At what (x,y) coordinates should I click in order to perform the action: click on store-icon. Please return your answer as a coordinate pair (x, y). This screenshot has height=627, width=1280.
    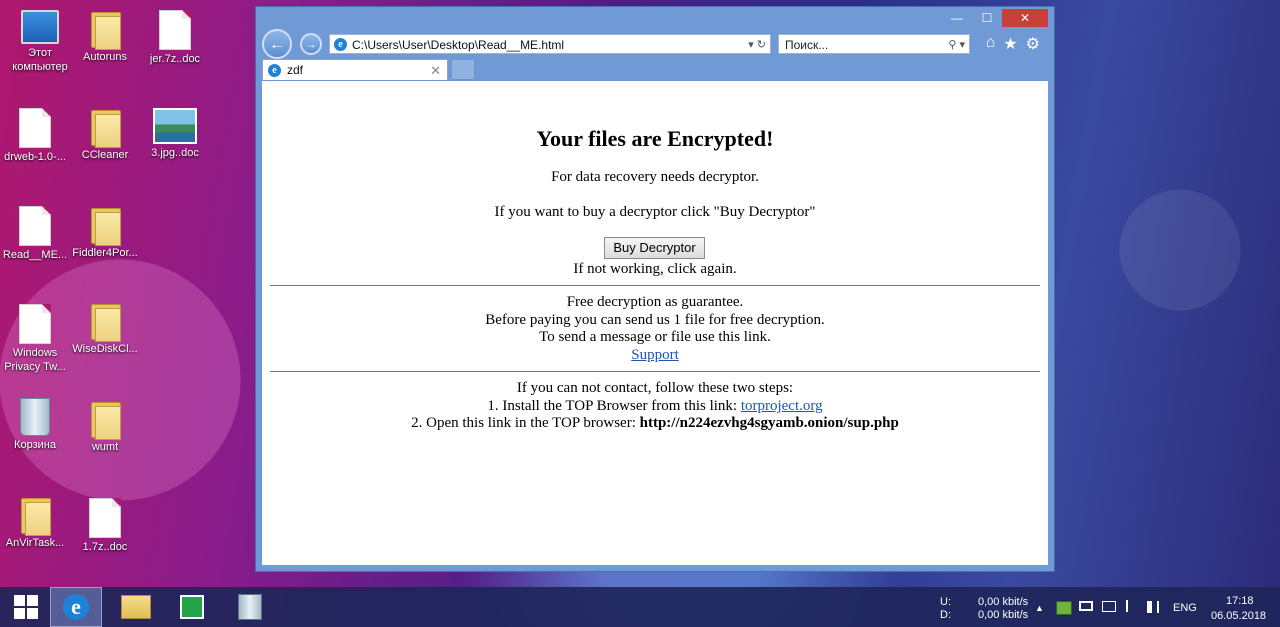
    Looking at the image, I should click on (192, 607).